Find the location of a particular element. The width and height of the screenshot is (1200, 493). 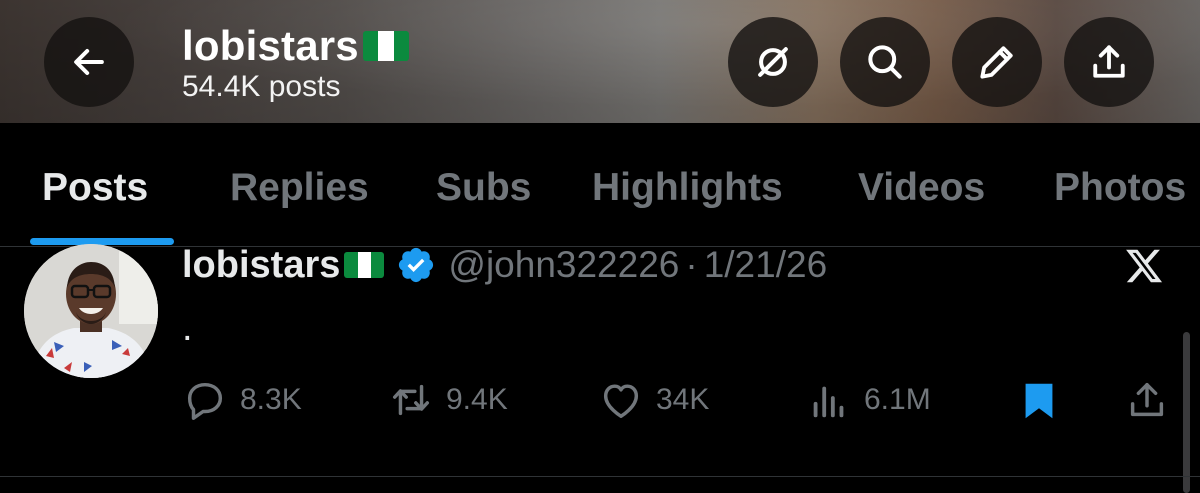

bookmark-filled-icon is located at coordinates (1039, 401).